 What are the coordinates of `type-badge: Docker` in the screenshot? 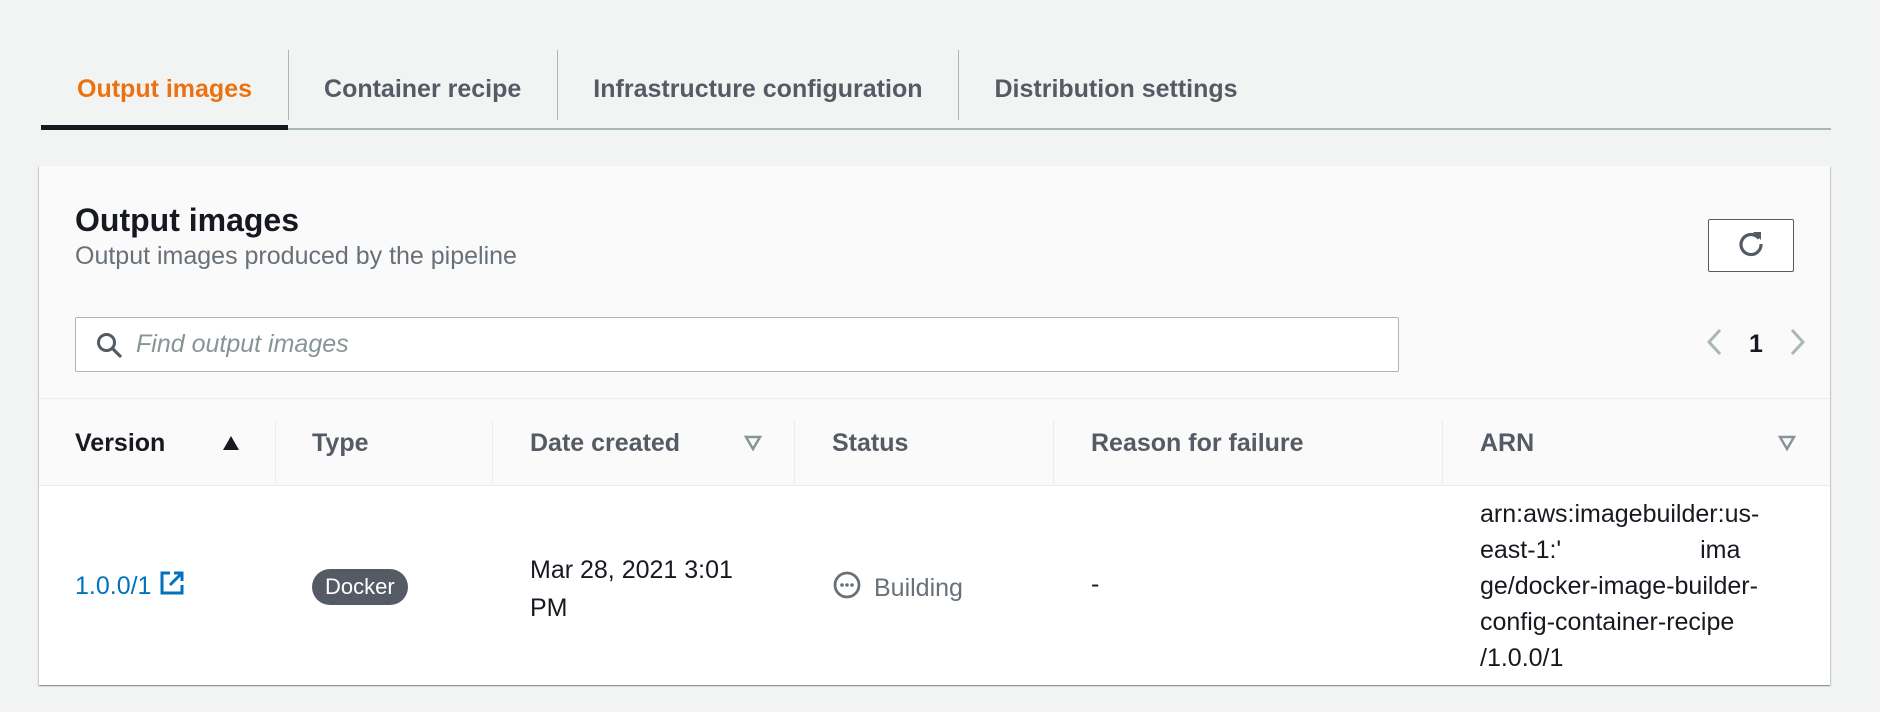 It's located at (360, 587).